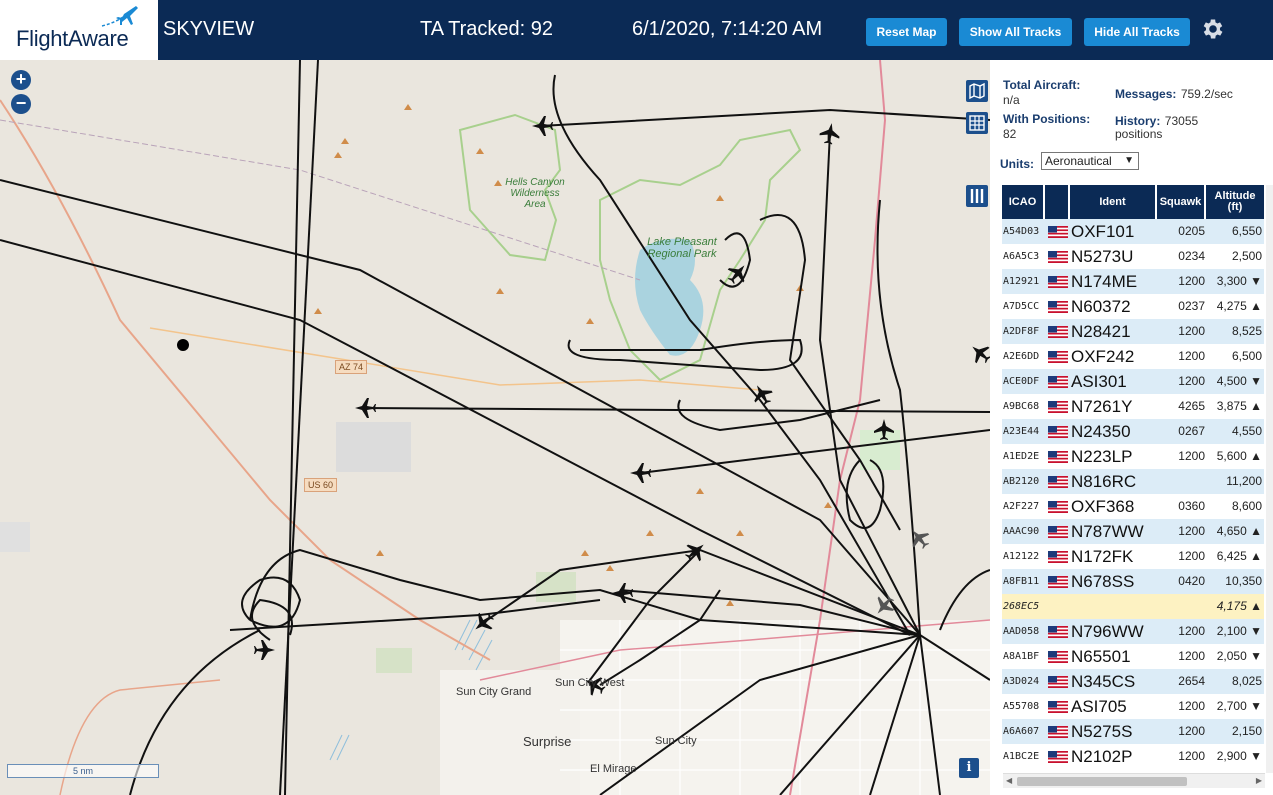  What do you see at coordinates (1246, 731) in the screenshot?
I see `altitude-cell: 2,150` at bounding box center [1246, 731].